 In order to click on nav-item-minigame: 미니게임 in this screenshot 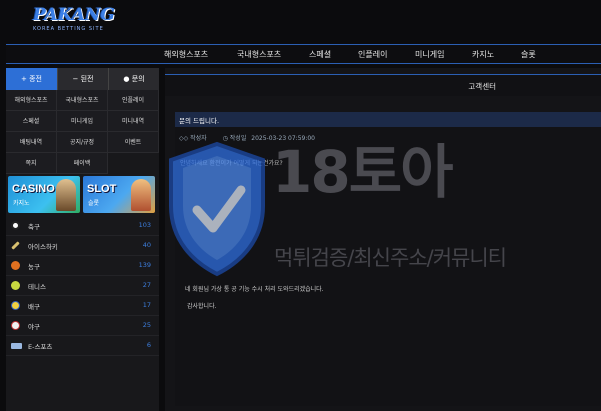, I will do `click(429, 54)`.